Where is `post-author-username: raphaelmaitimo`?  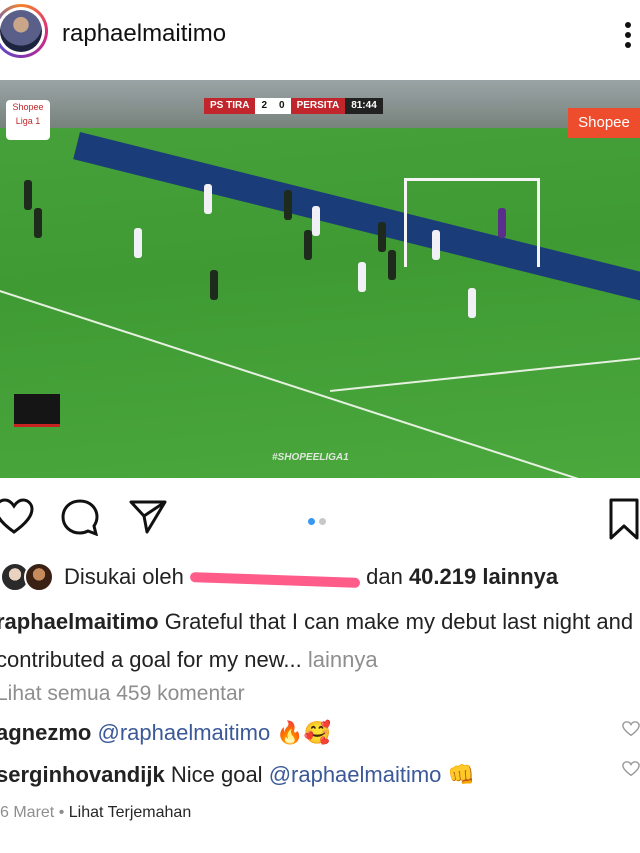 post-author-username: raphaelmaitimo is located at coordinates (144, 34).